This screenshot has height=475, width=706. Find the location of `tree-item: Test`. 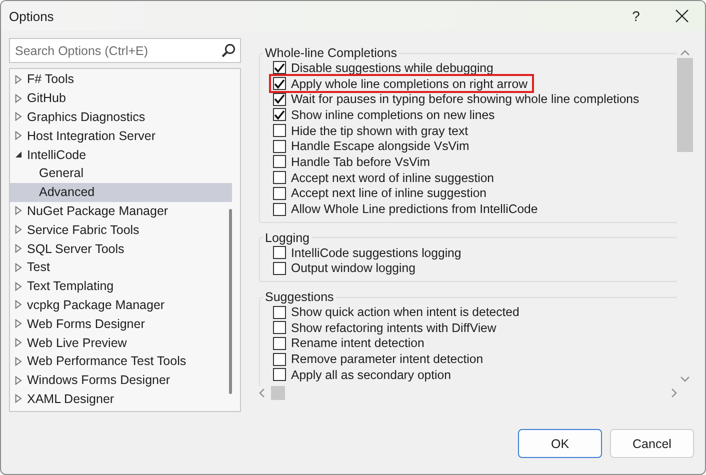

tree-item: Test is located at coordinates (121, 267).